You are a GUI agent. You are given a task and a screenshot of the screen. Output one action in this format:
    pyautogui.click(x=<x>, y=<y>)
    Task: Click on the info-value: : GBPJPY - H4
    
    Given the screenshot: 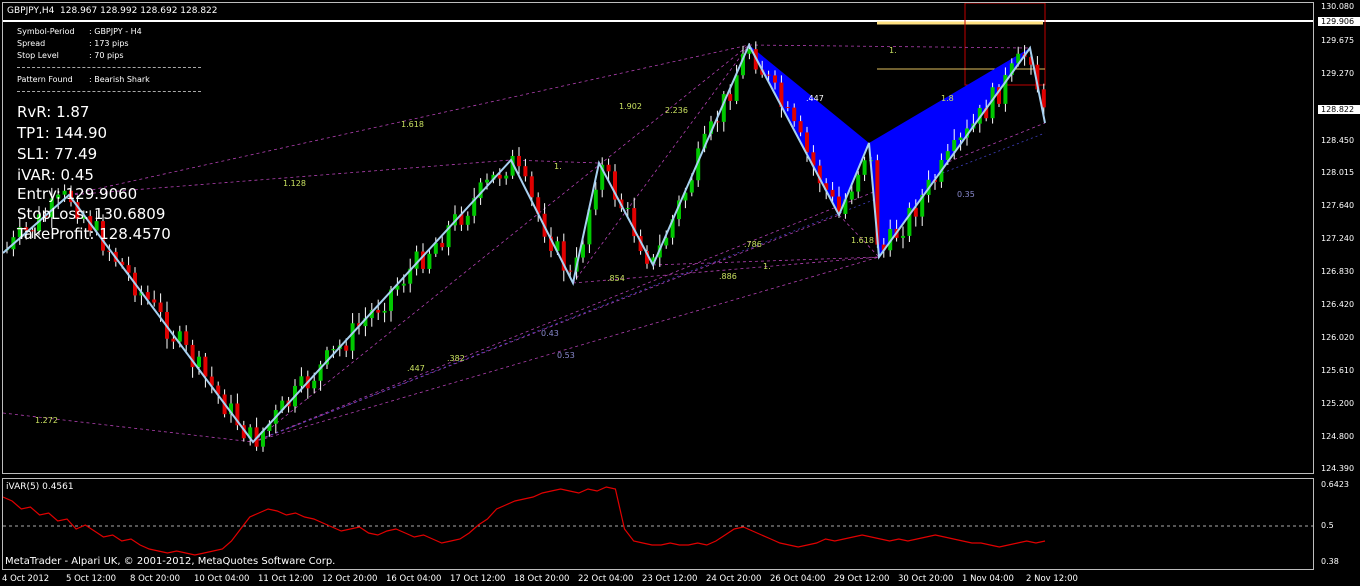 What is the action you would take?
    pyautogui.click(x=115, y=31)
    